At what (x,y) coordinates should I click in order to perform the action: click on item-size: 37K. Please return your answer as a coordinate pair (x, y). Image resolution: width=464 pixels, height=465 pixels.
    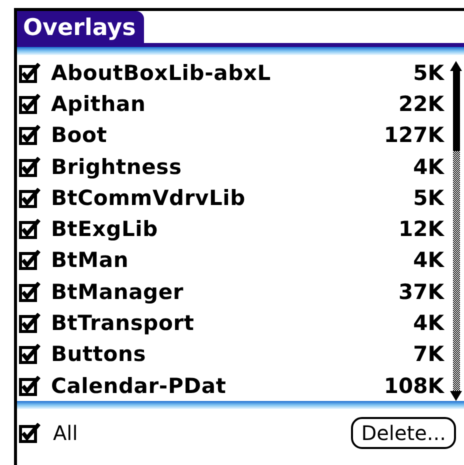
    Looking at the image, I should click on (421, 292).